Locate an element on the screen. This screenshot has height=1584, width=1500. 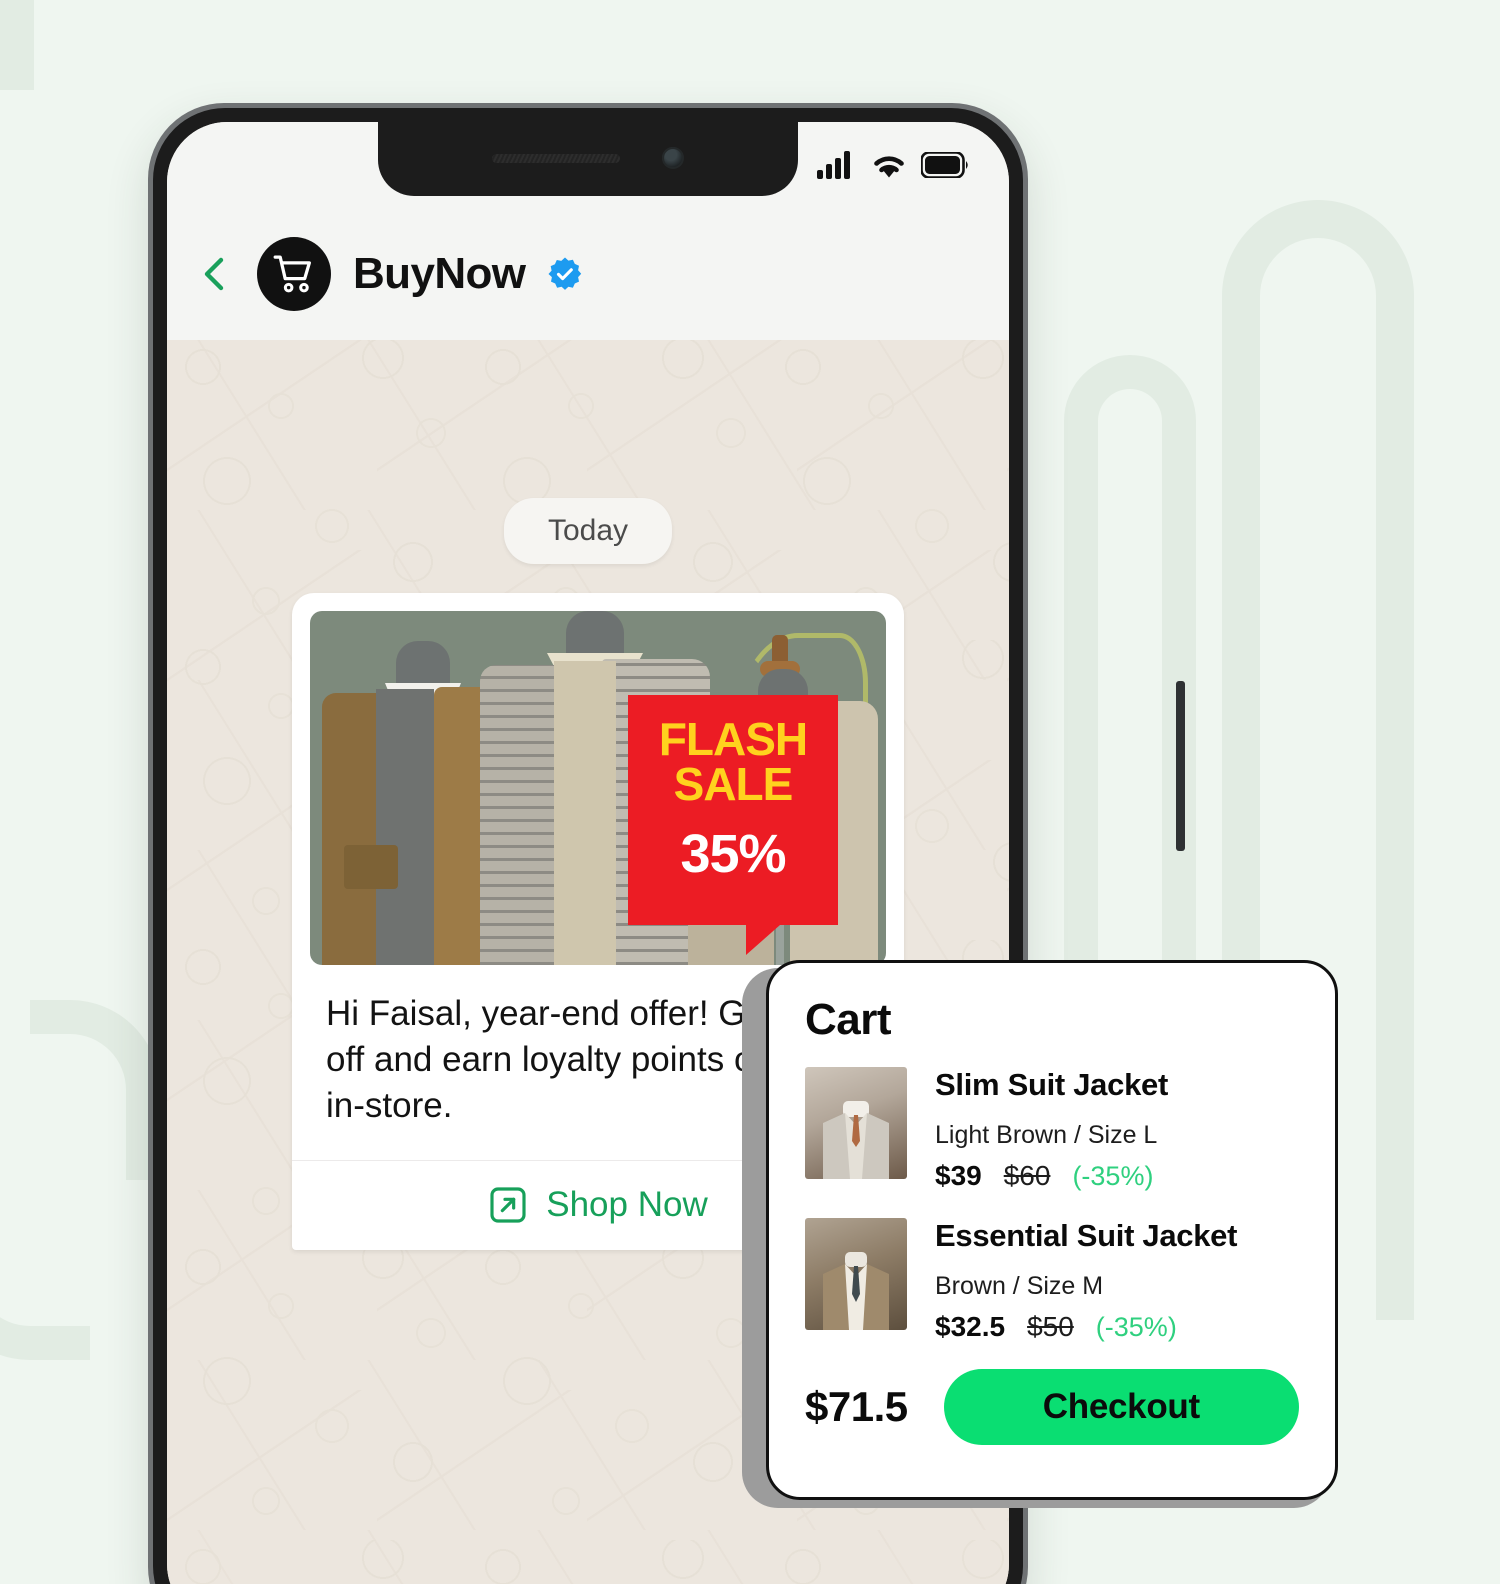
shopping-cart-icon is located at coordinates (292, 274).